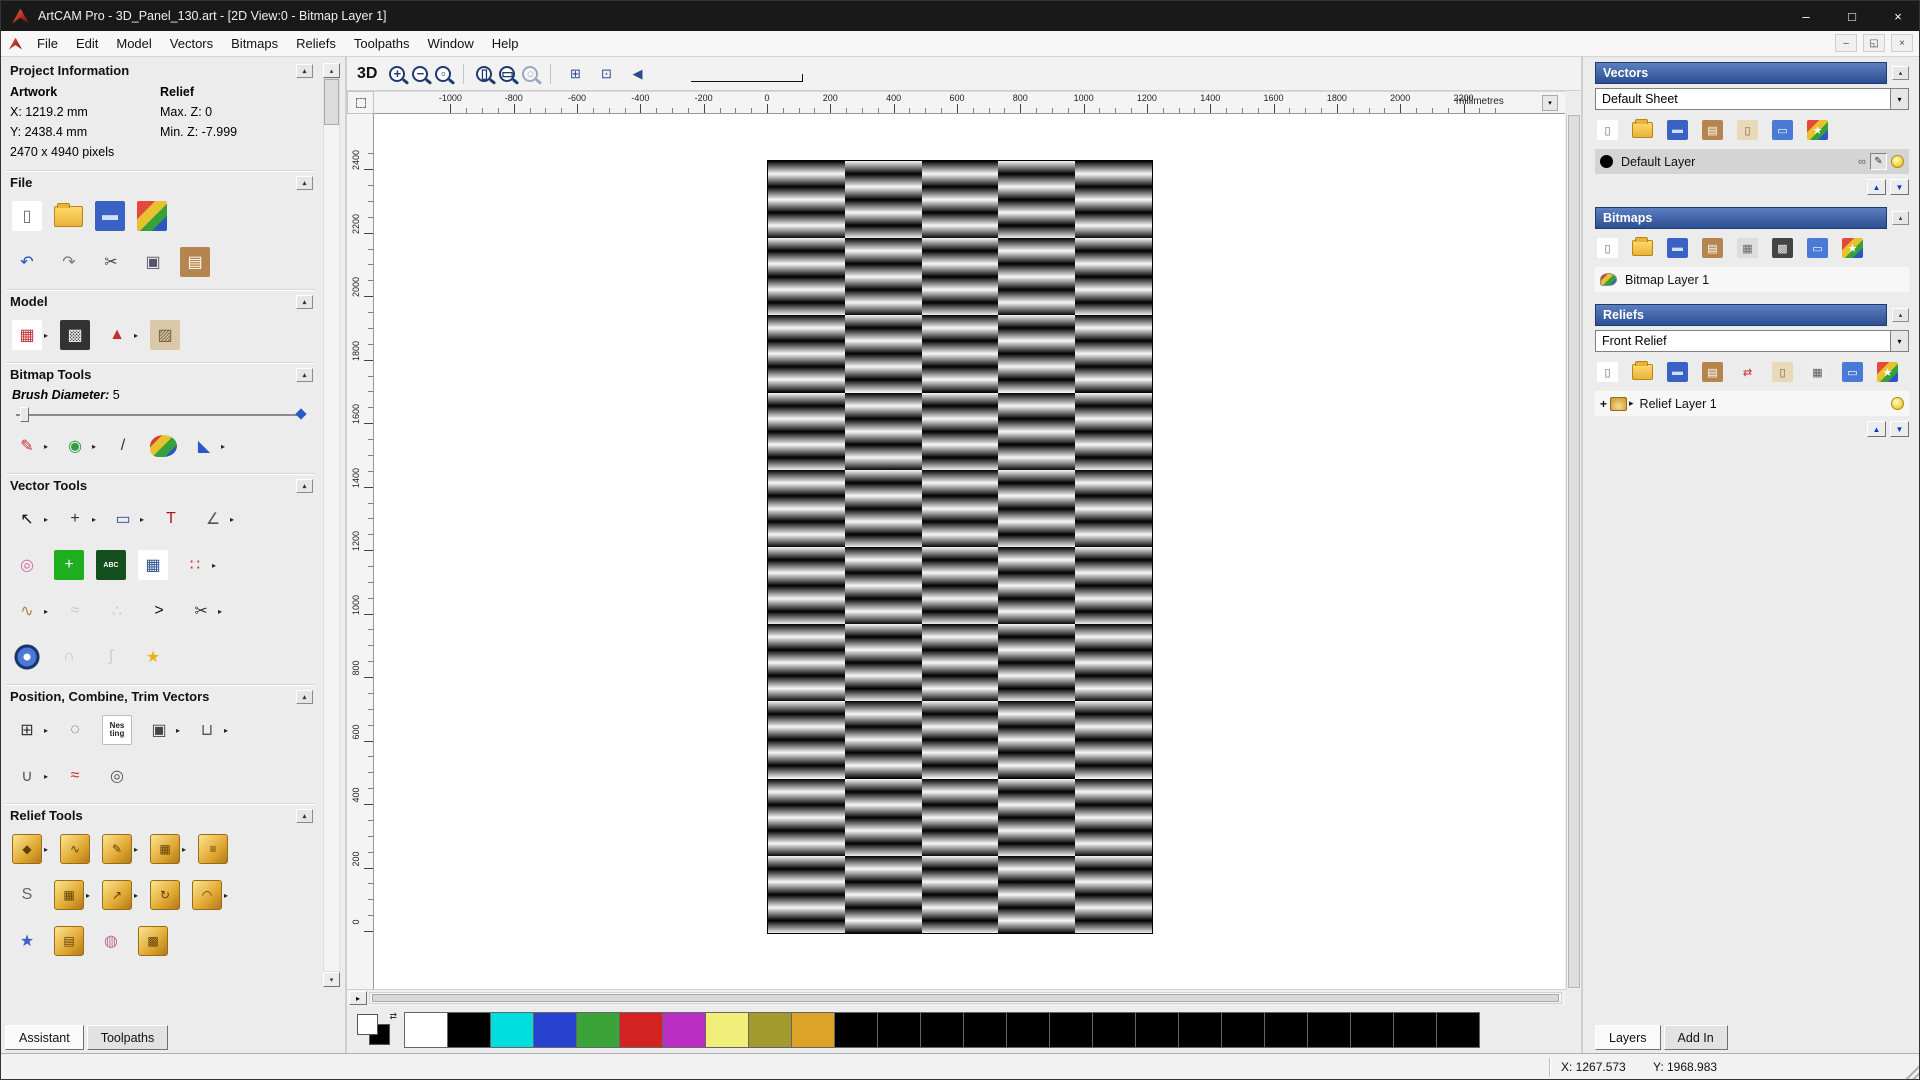 Image resolution: width=1920 pixels, height=1080 pixels. What do you see at coordinates (46, 730) in the screenshot?
I see `align-vectors-icon-flyout: ▸` at bounding box center [46, 730].